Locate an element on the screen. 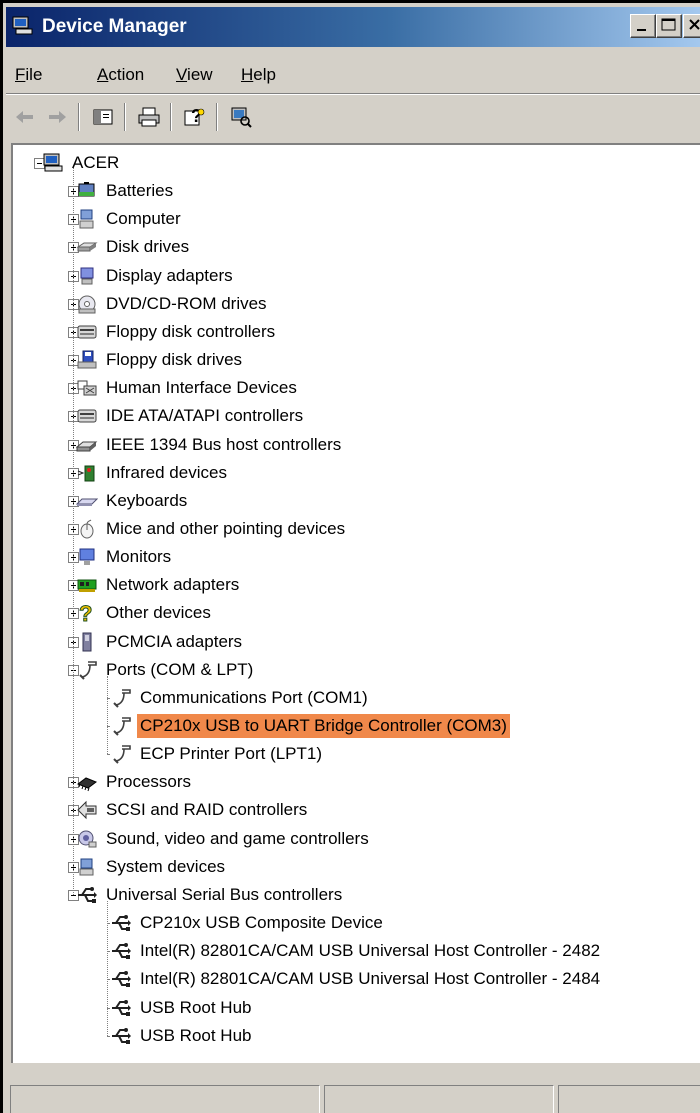 The image size is (700, 1113). display-adapter-icon is located at coordinates (87, 276).